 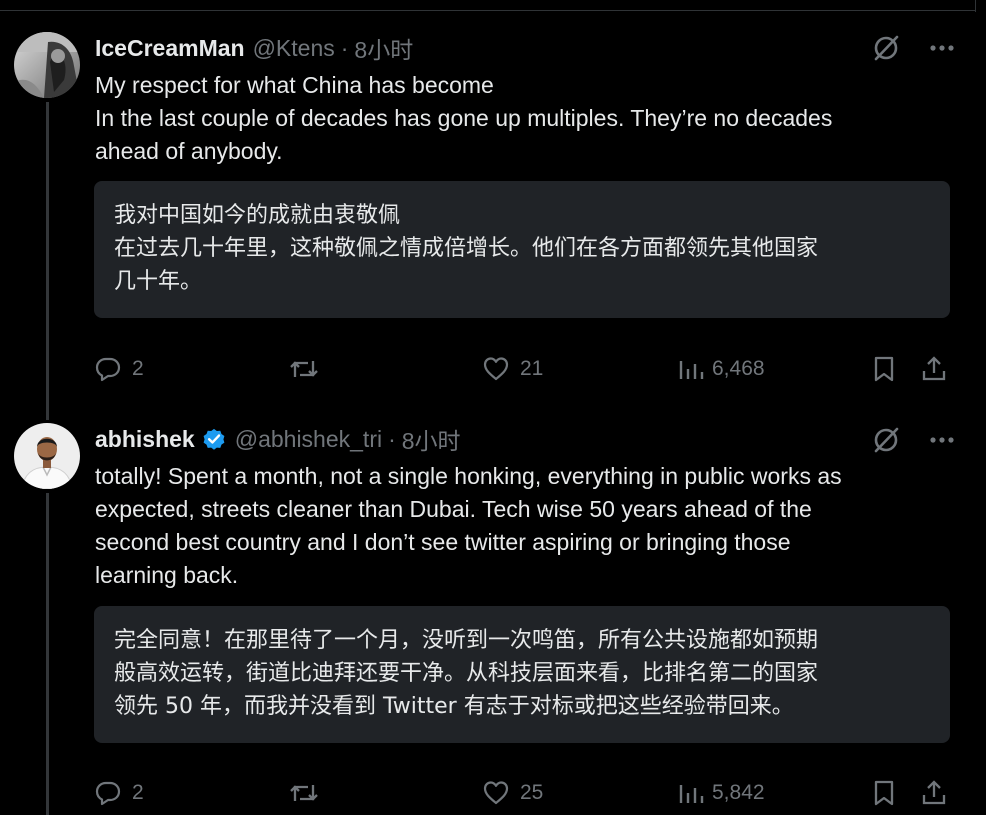 I want to click on verified-badge-icon, so click(x=214, y=439).